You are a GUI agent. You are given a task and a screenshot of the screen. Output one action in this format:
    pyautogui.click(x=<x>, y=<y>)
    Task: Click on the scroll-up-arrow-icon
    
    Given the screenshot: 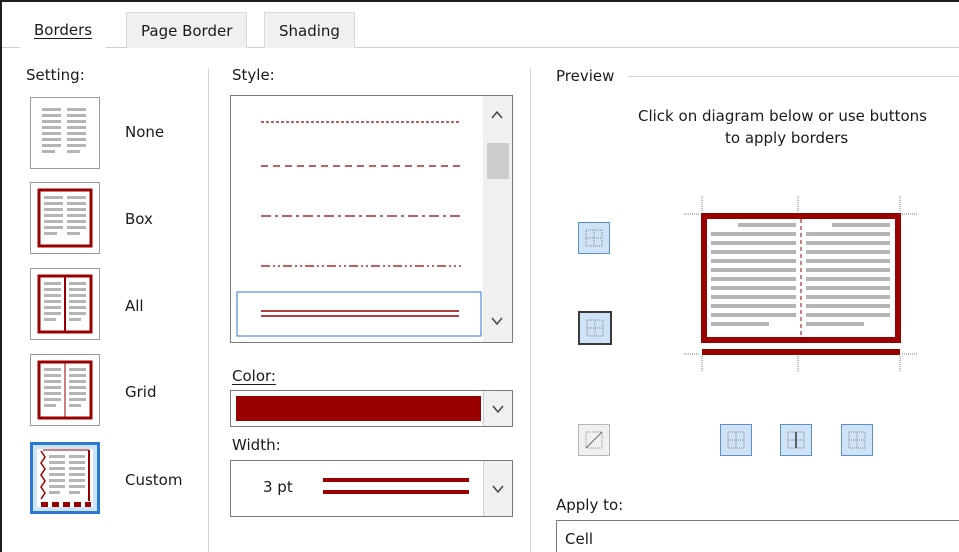 What is the action you would take?
    pyautogui.click(x=497, y=114)
    